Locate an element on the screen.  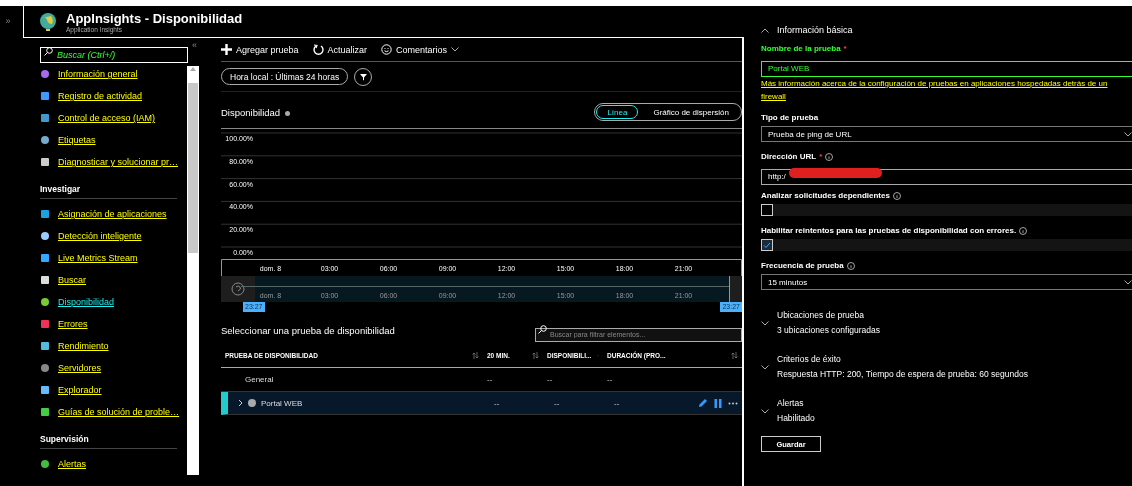
section-heading: Investigar is located at coordinates (108, 186).